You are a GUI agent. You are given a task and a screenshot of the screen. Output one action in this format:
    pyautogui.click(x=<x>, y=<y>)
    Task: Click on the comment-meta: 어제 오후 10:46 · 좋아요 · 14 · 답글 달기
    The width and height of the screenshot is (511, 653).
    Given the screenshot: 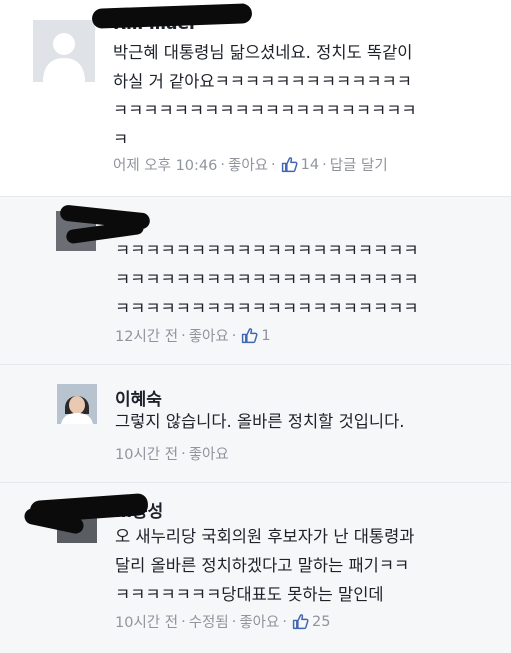 What is the action you would take?
    pyautogui.click(x=250, y=164)
    